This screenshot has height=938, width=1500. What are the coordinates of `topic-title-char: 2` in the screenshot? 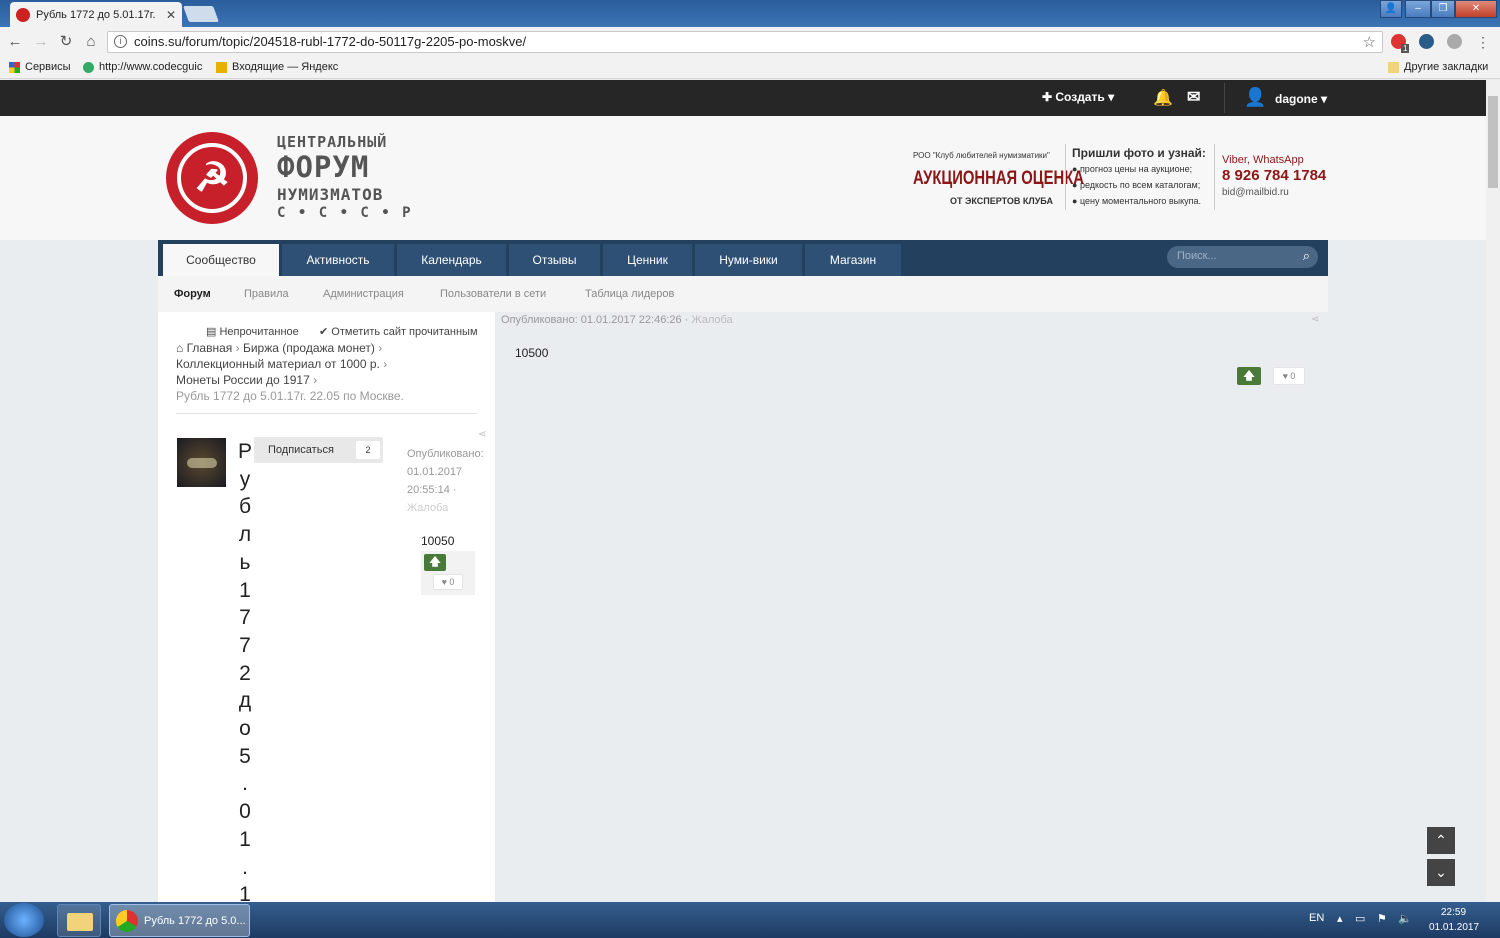 It's located at (245, 673).